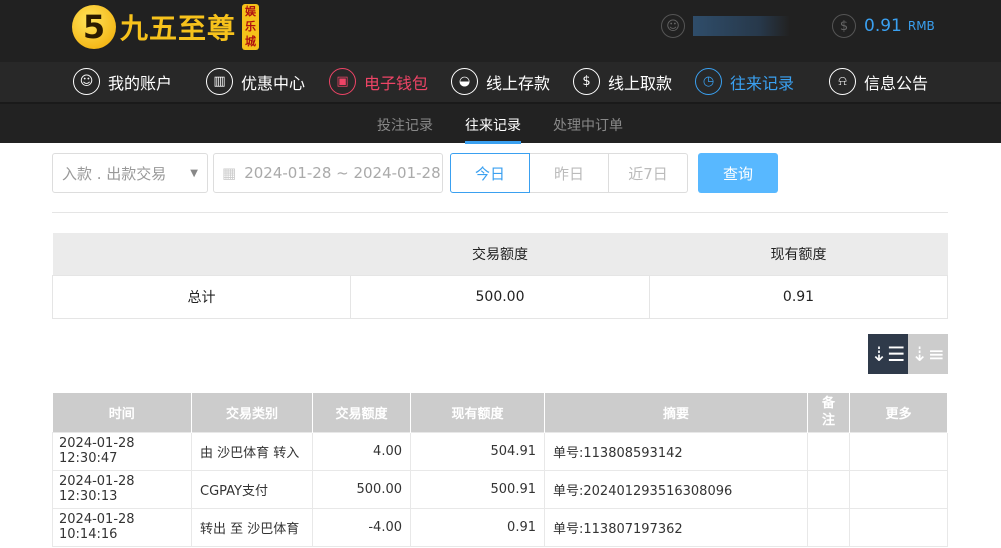 This screenshot has height=548, width=1001. What do you see at coordinates (708, 81) in the screenshot?
I see `records-icon: ◷` at bounding box center [708, 81].